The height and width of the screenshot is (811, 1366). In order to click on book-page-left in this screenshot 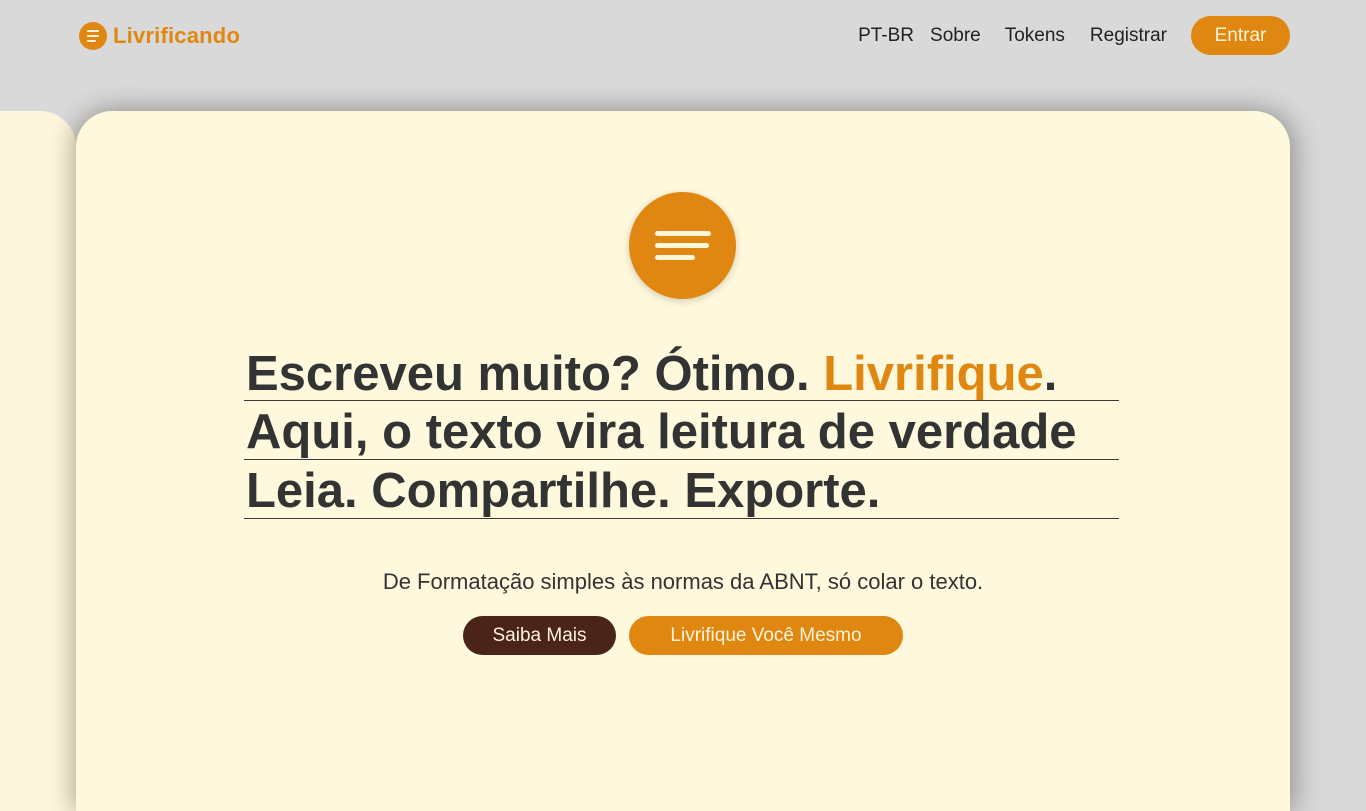, I will do `click(38, 461)`.